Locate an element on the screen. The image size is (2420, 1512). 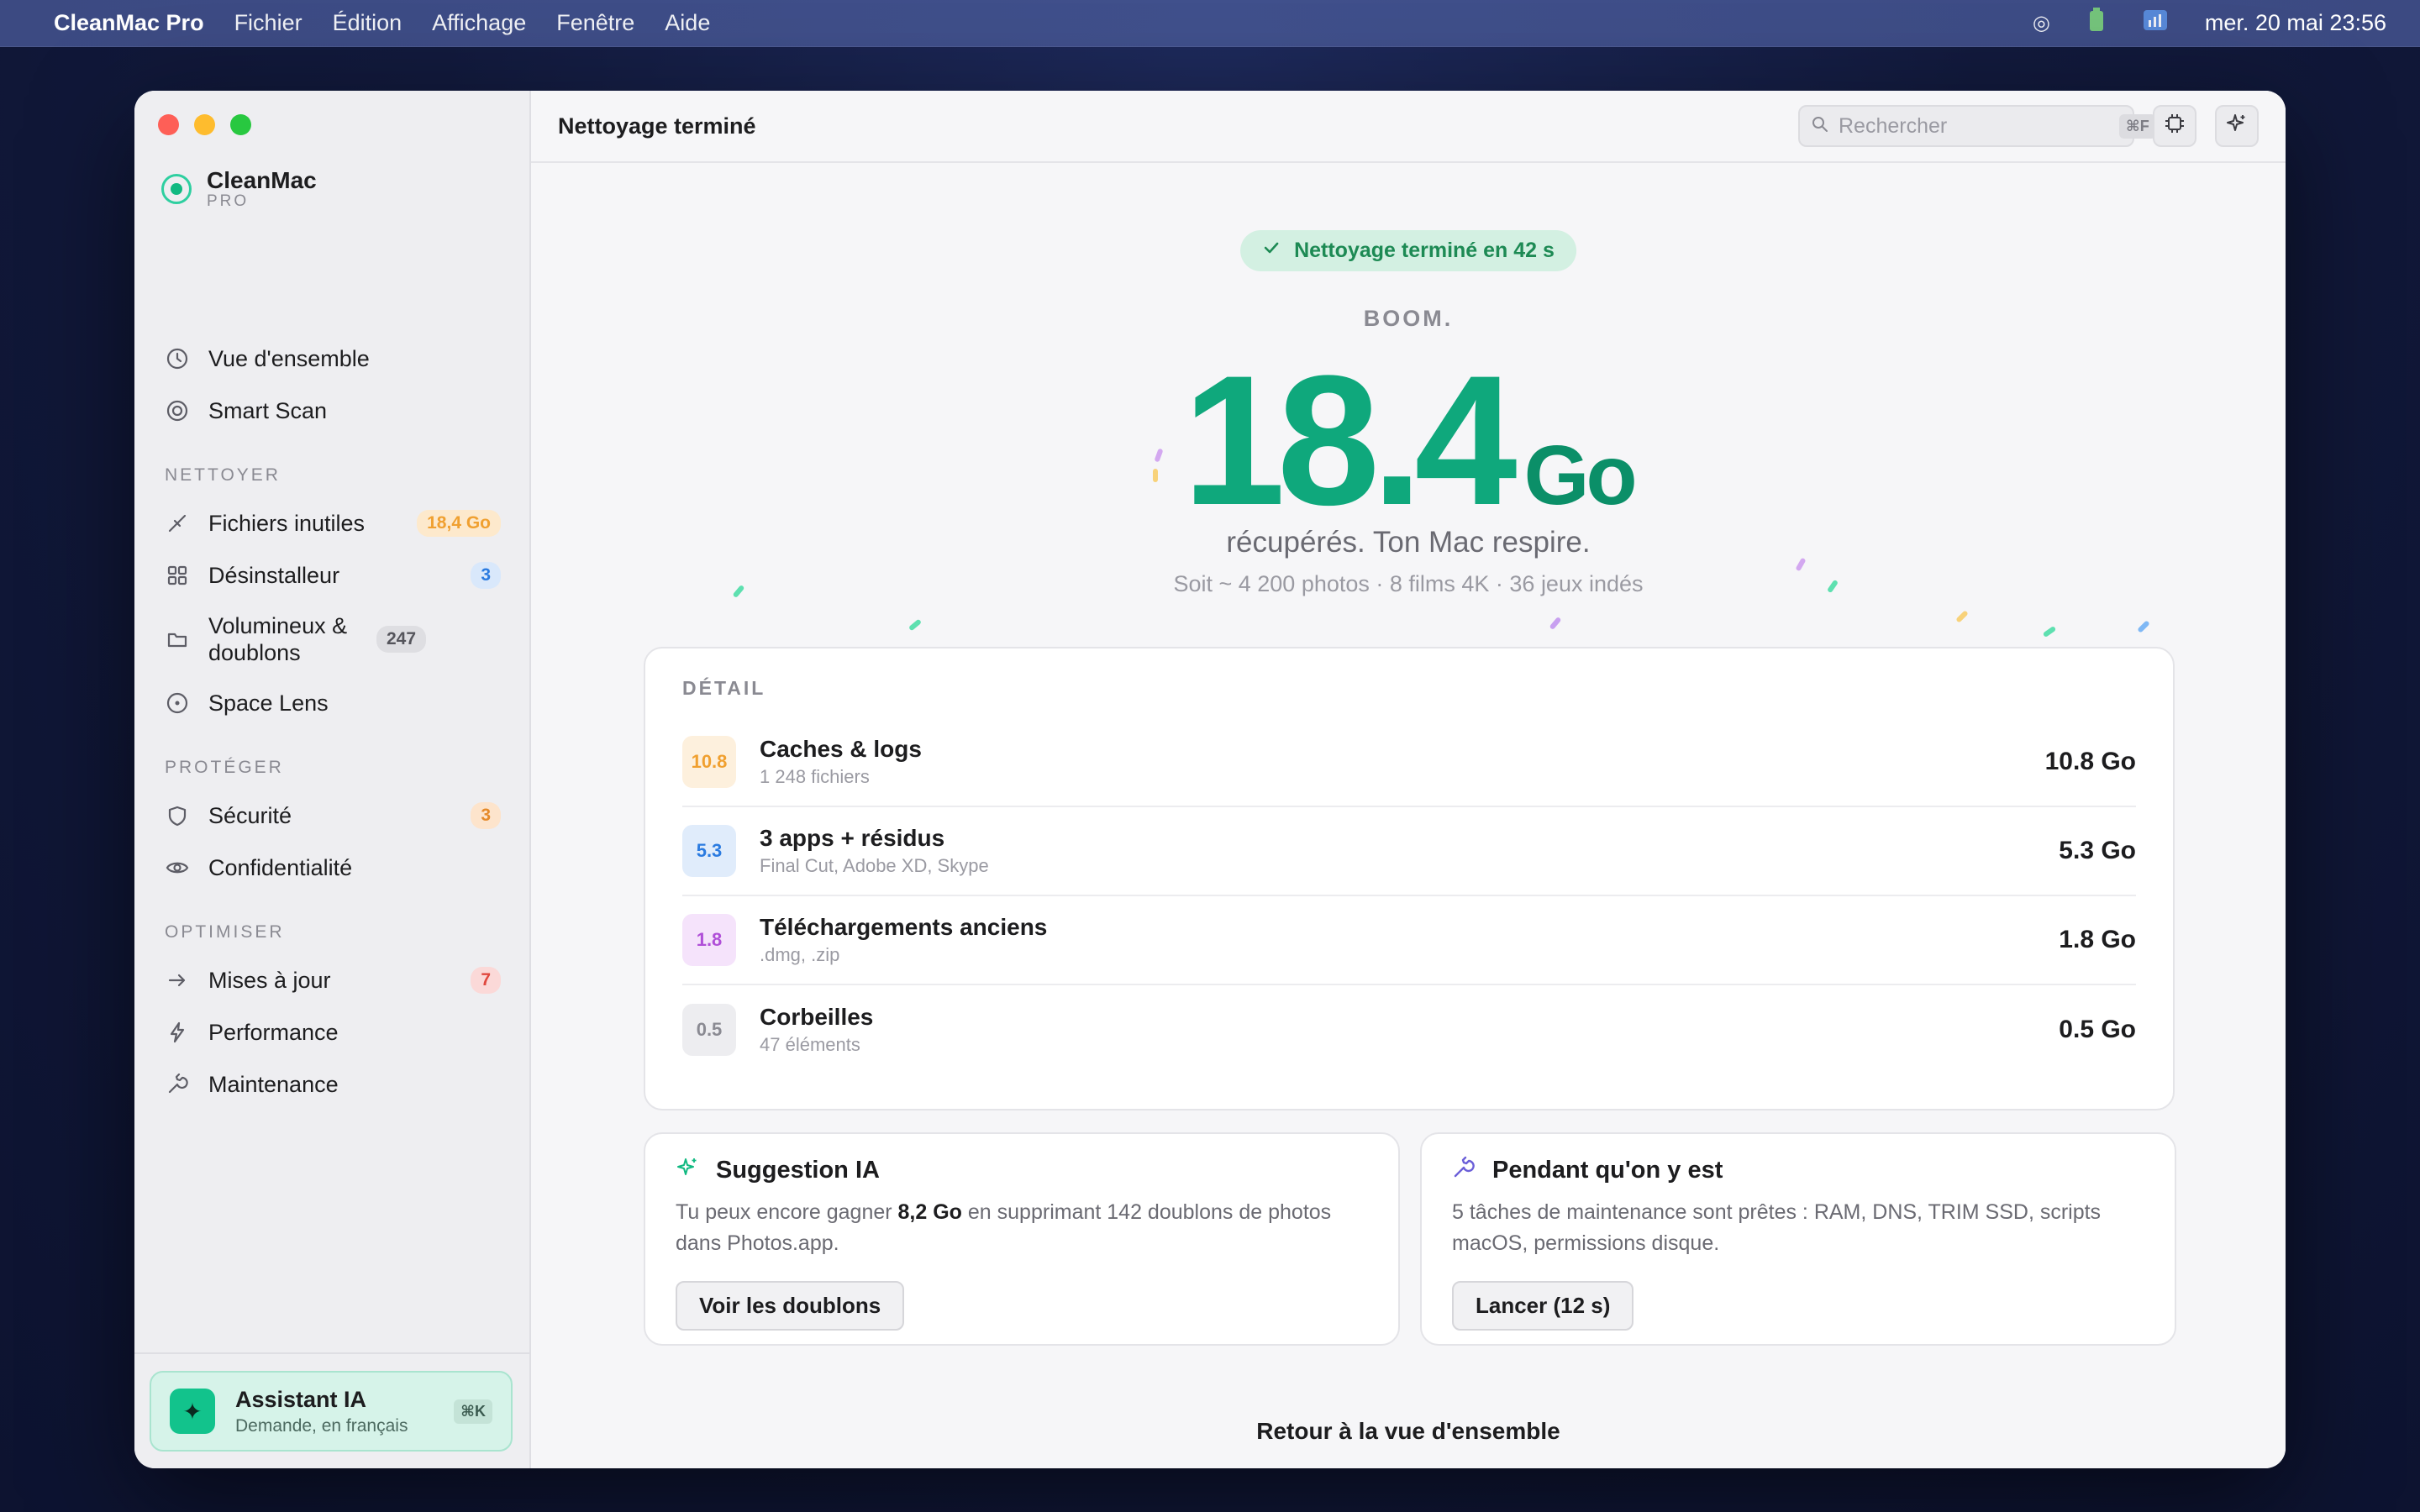
menu-affichage: Affichage is located at coordinates (479, 23).